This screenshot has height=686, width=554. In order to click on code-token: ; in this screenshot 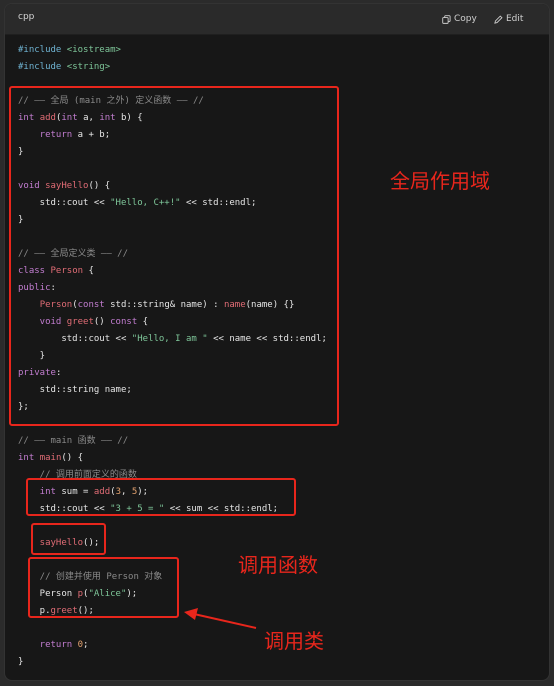, I will do `click(86, 645)`.